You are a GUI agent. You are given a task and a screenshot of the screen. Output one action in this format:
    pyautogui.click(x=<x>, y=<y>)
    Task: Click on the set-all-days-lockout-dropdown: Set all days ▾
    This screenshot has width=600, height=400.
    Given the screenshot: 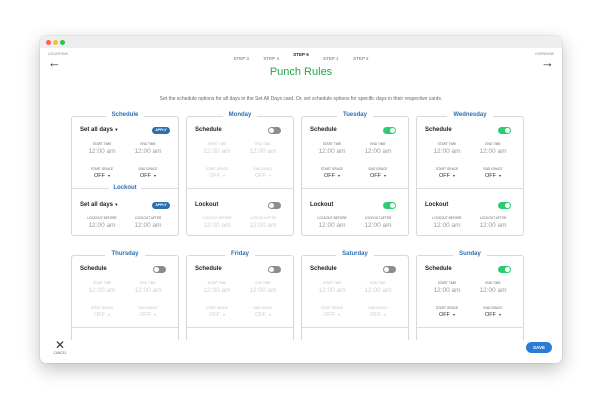 What is the action you would take?
    pyautogui.click(x=99, y=205)
    